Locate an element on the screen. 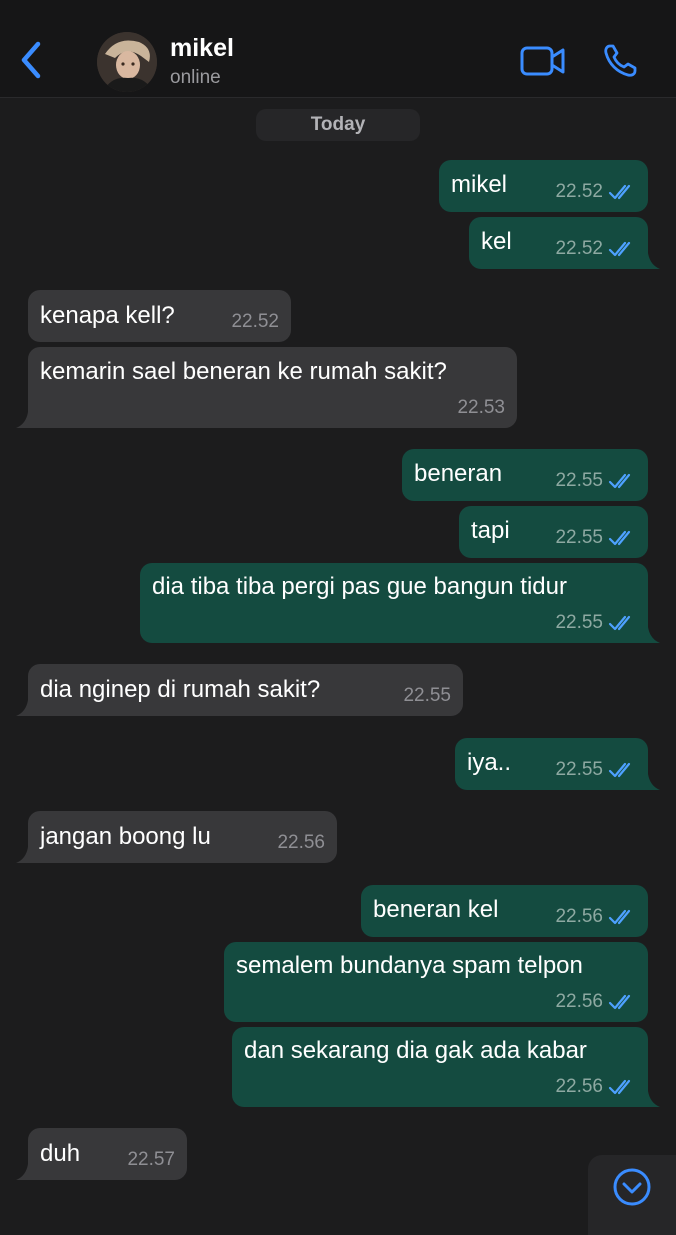  message-text: dia nginep di rumah sakit? is located at coordinates (180, 689).